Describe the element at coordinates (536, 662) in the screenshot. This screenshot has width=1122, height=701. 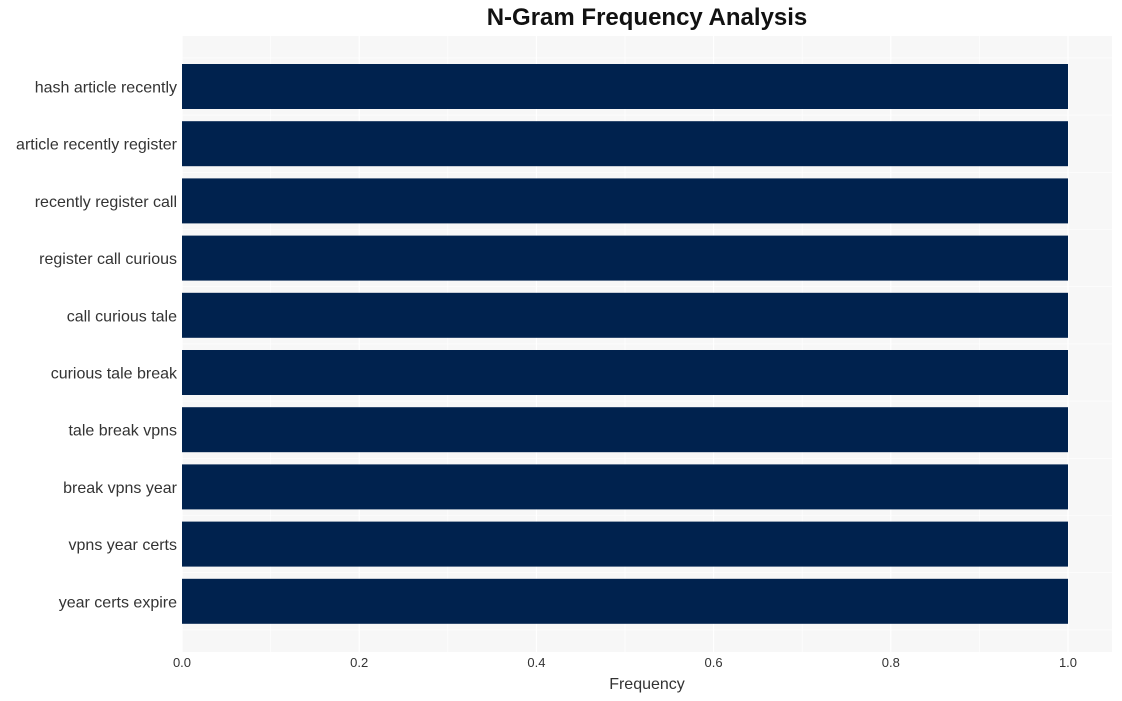
I see `x-tick-label: 0.4` at that location.